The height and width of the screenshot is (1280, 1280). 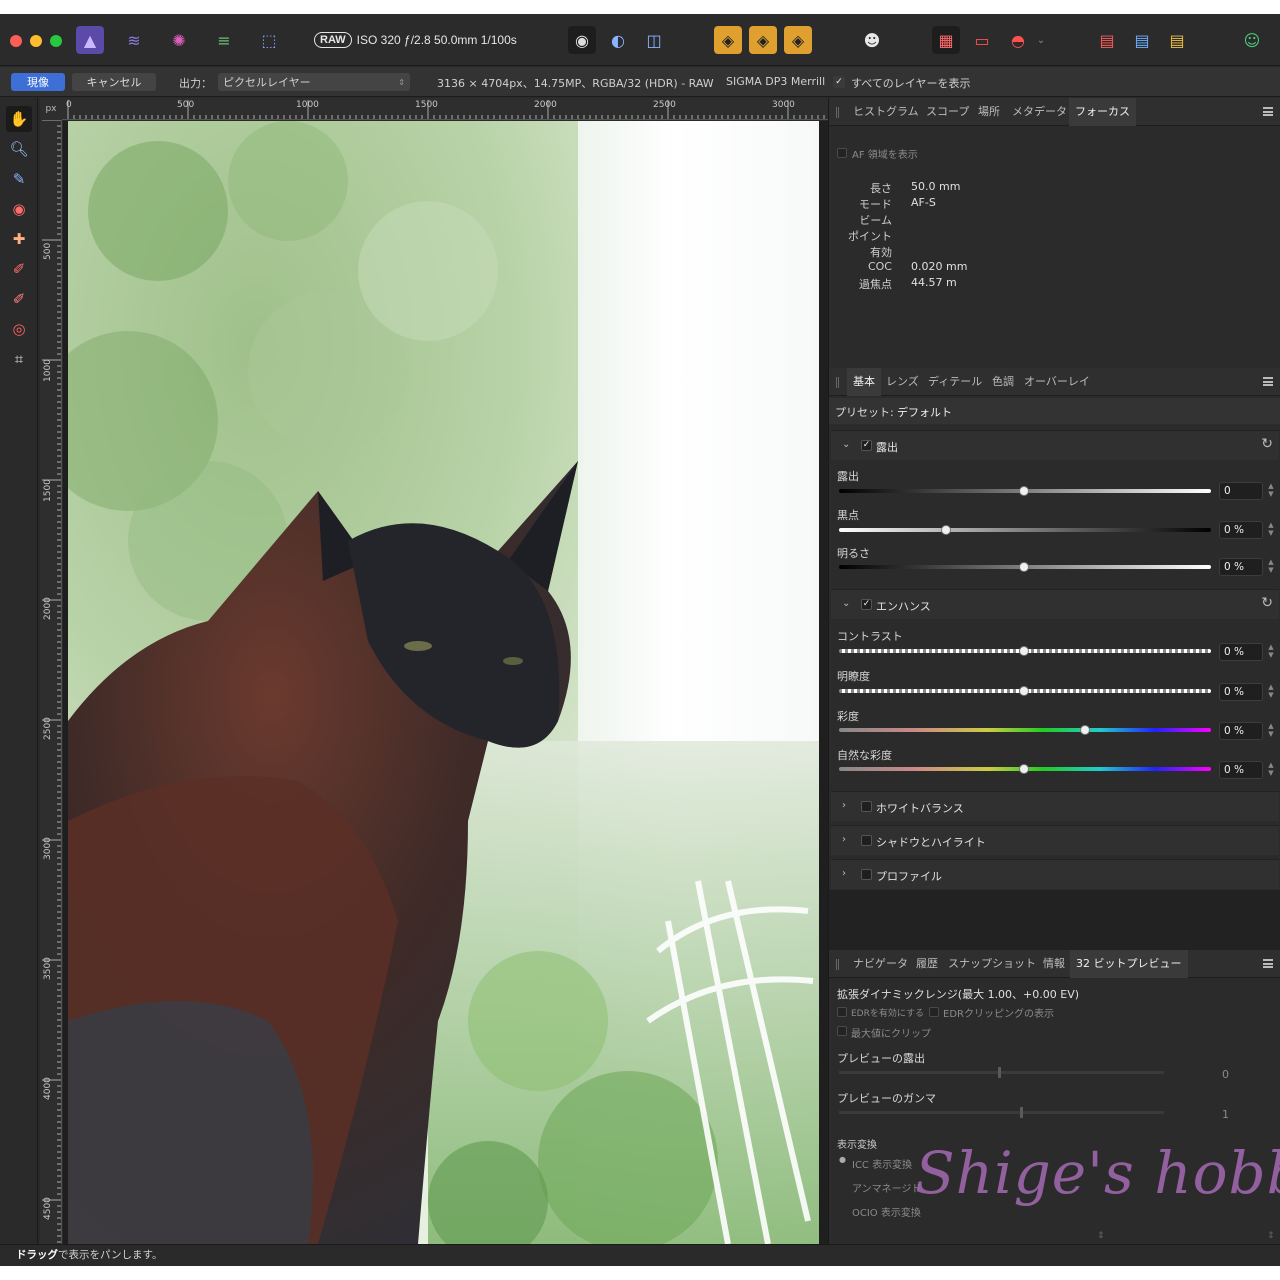 What do you see at coordinates (19, 149) in the screenshot?
I see `zoom-tool-icon: 🔍︎` at bounding box center [19, 149].